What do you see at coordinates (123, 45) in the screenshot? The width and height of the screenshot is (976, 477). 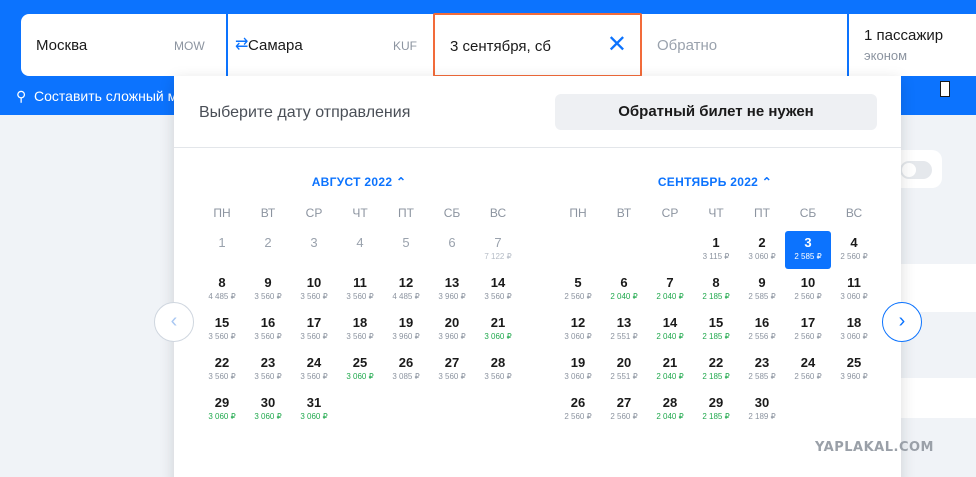 I see `origin-field: Москва MOW` at bounding box center [123, 45].